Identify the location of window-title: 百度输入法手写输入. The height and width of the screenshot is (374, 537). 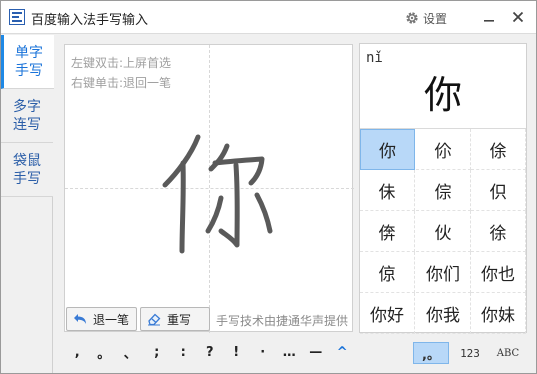
(90, 20).